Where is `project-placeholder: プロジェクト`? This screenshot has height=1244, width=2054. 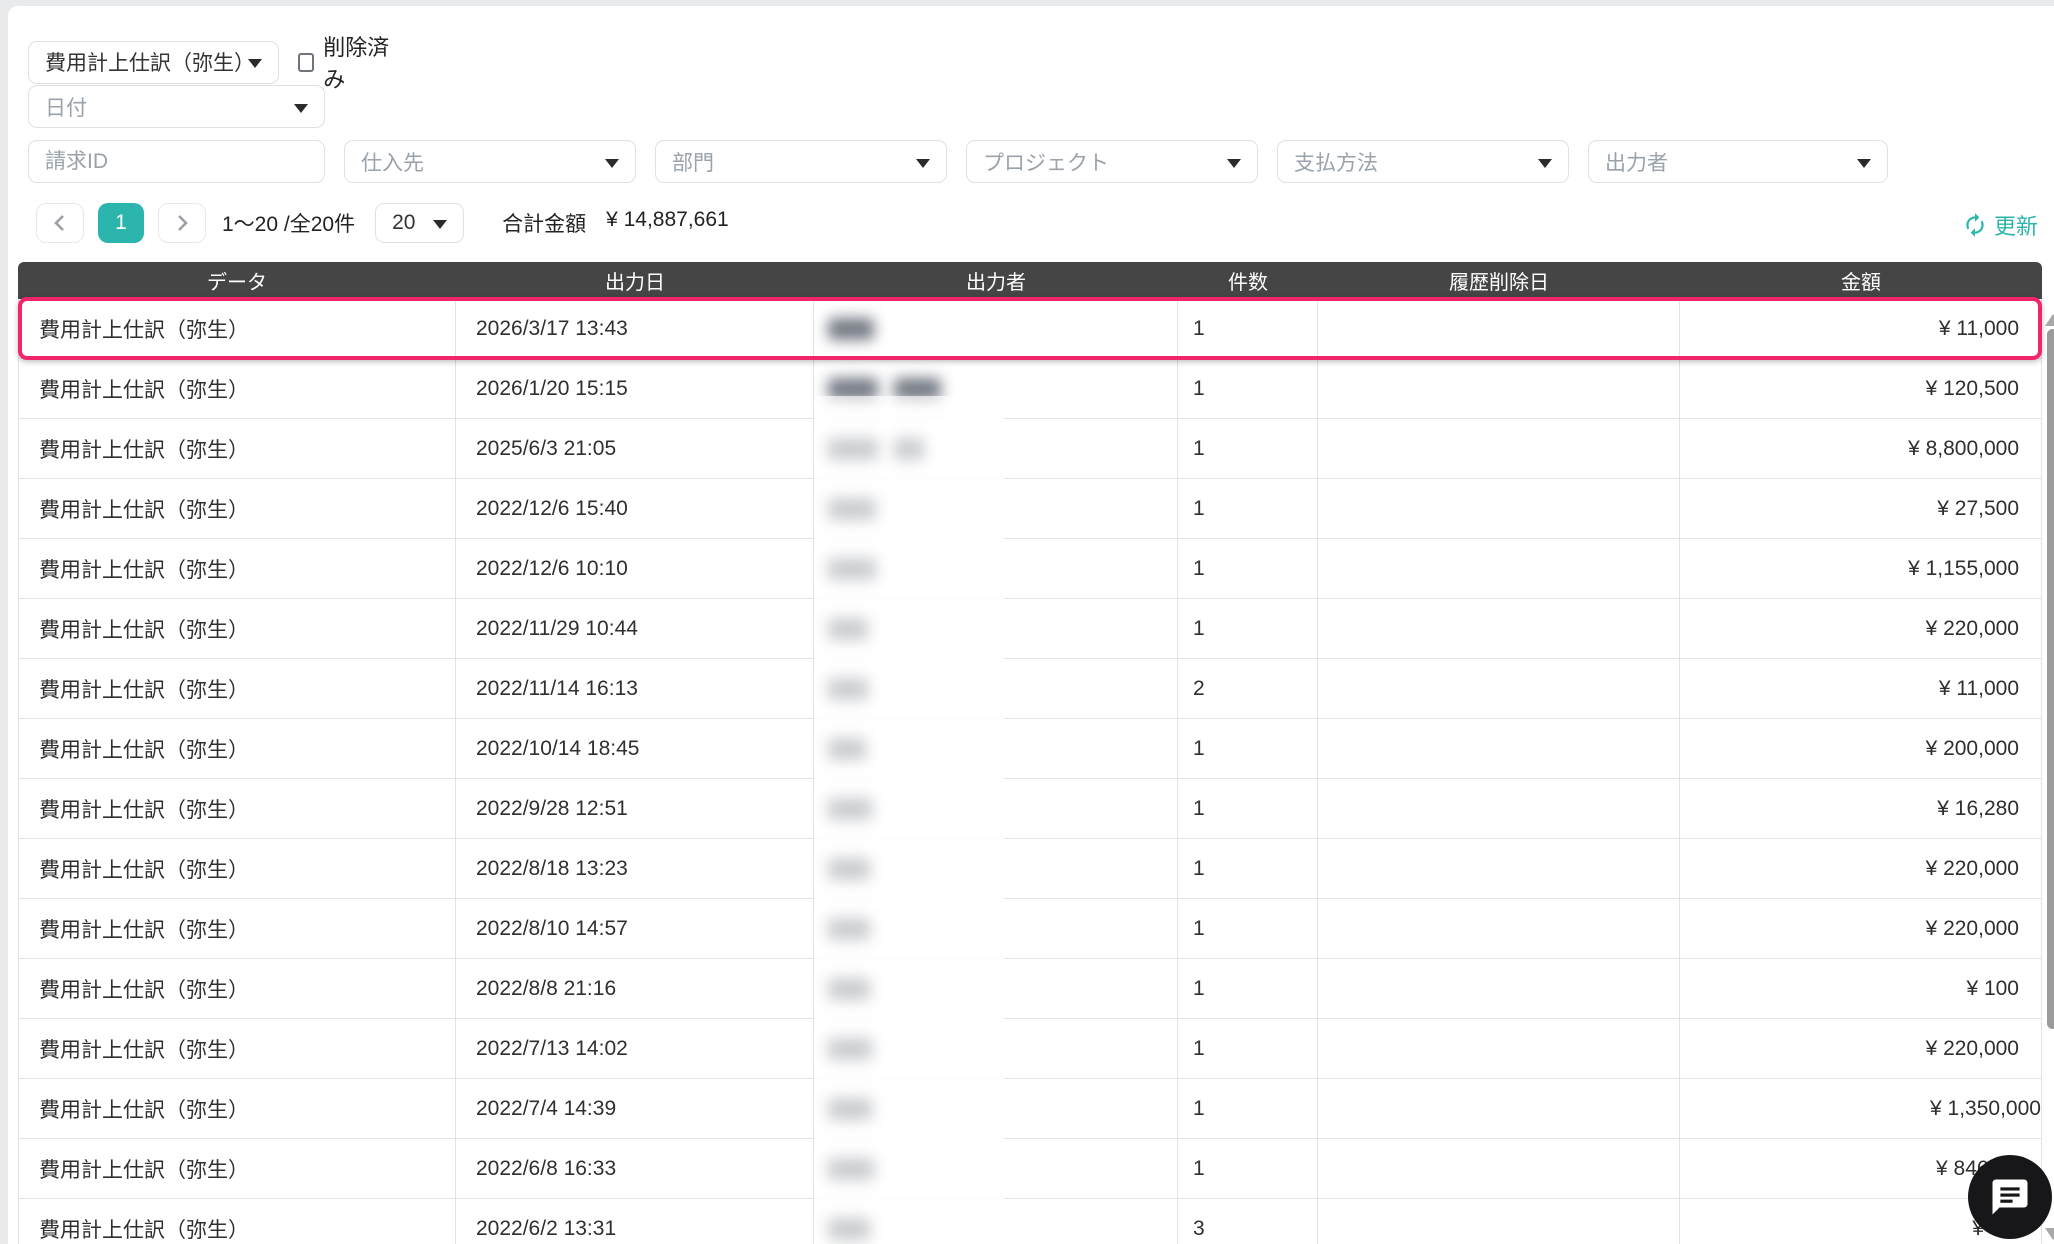
project-placeholder: プロジェクト is located at coordinates (1046, 163).